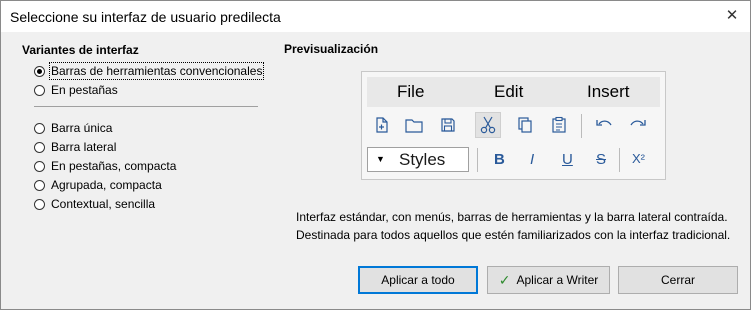 This screenshot has height=310, width=751. I want to click on apply-writer-label: Aplicar a Writer, so click(557, 280).